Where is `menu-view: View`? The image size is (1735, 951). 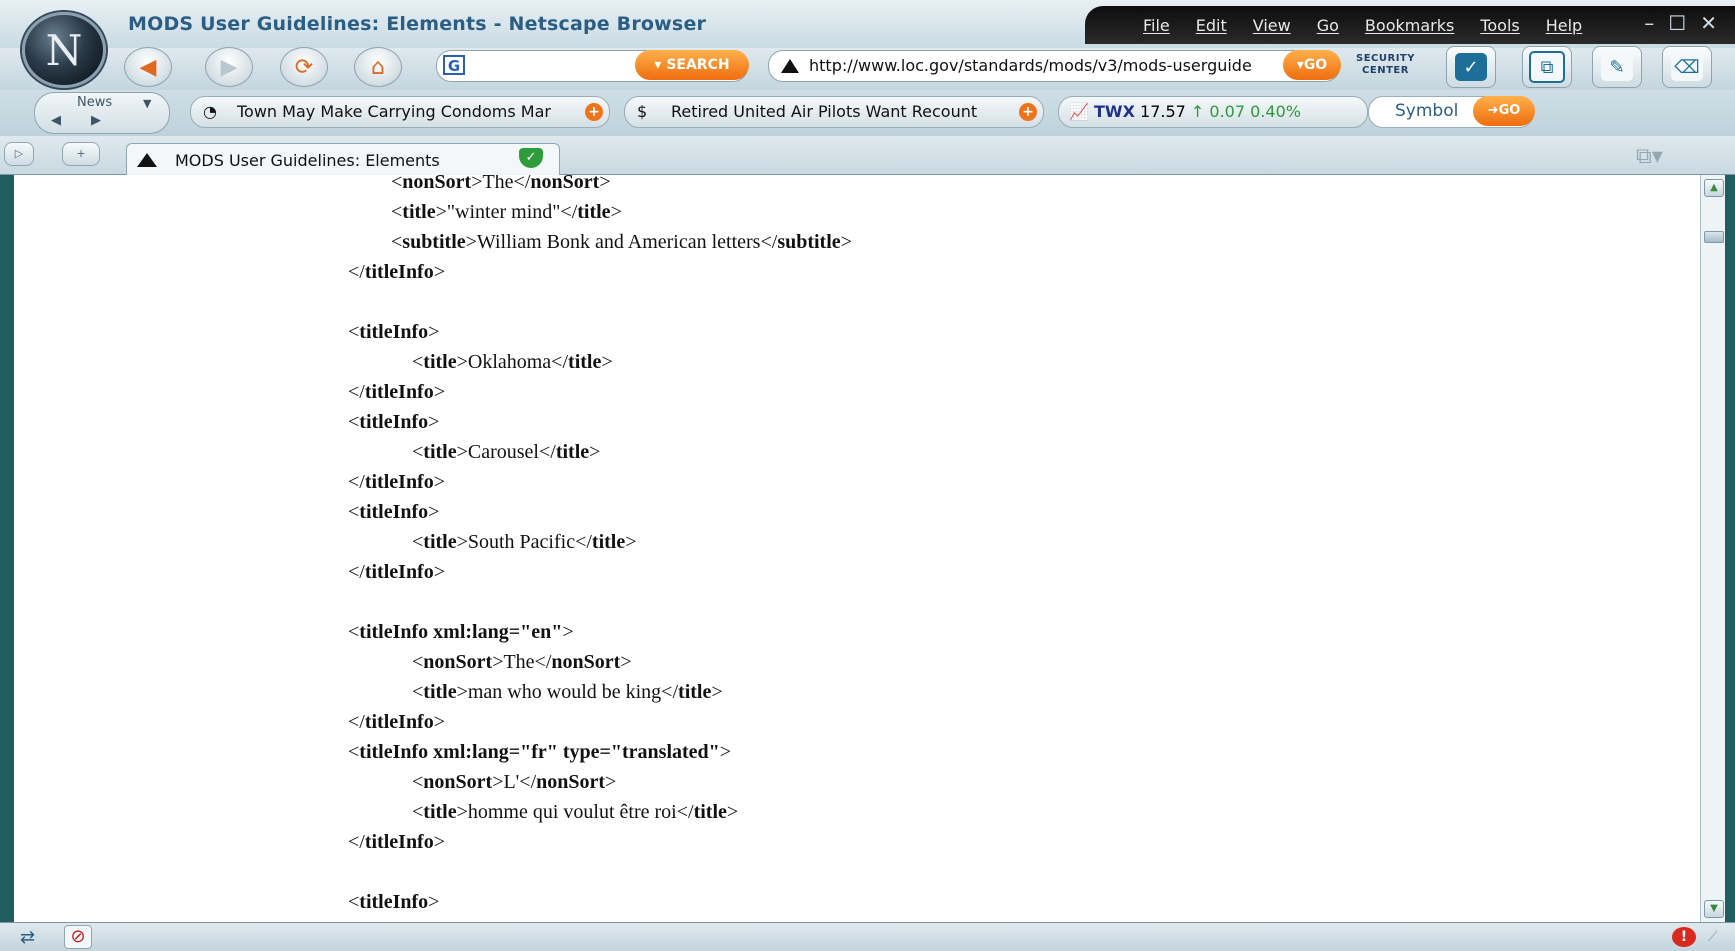
menu-view: View is located at coordinates (1272, 25).